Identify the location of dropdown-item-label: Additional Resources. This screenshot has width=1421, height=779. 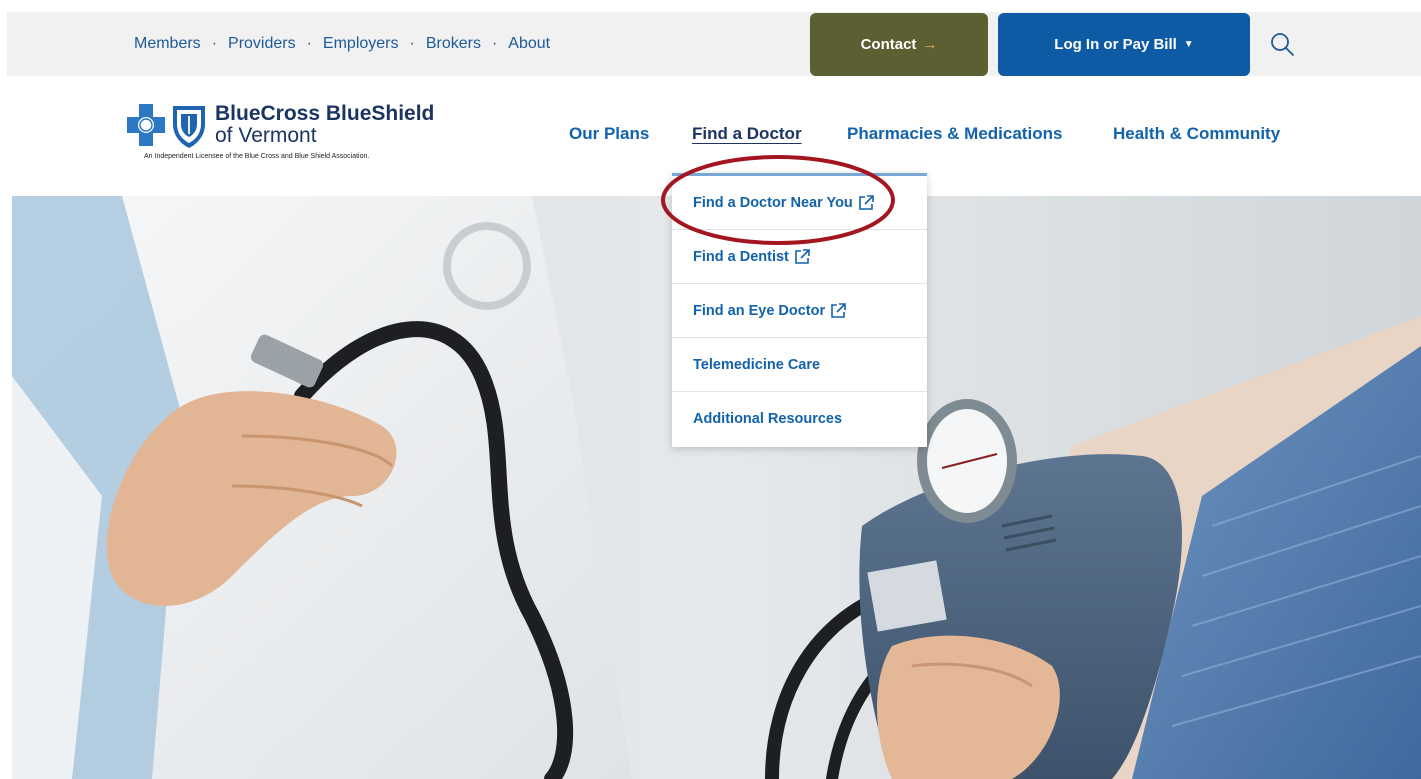
(768, 419).